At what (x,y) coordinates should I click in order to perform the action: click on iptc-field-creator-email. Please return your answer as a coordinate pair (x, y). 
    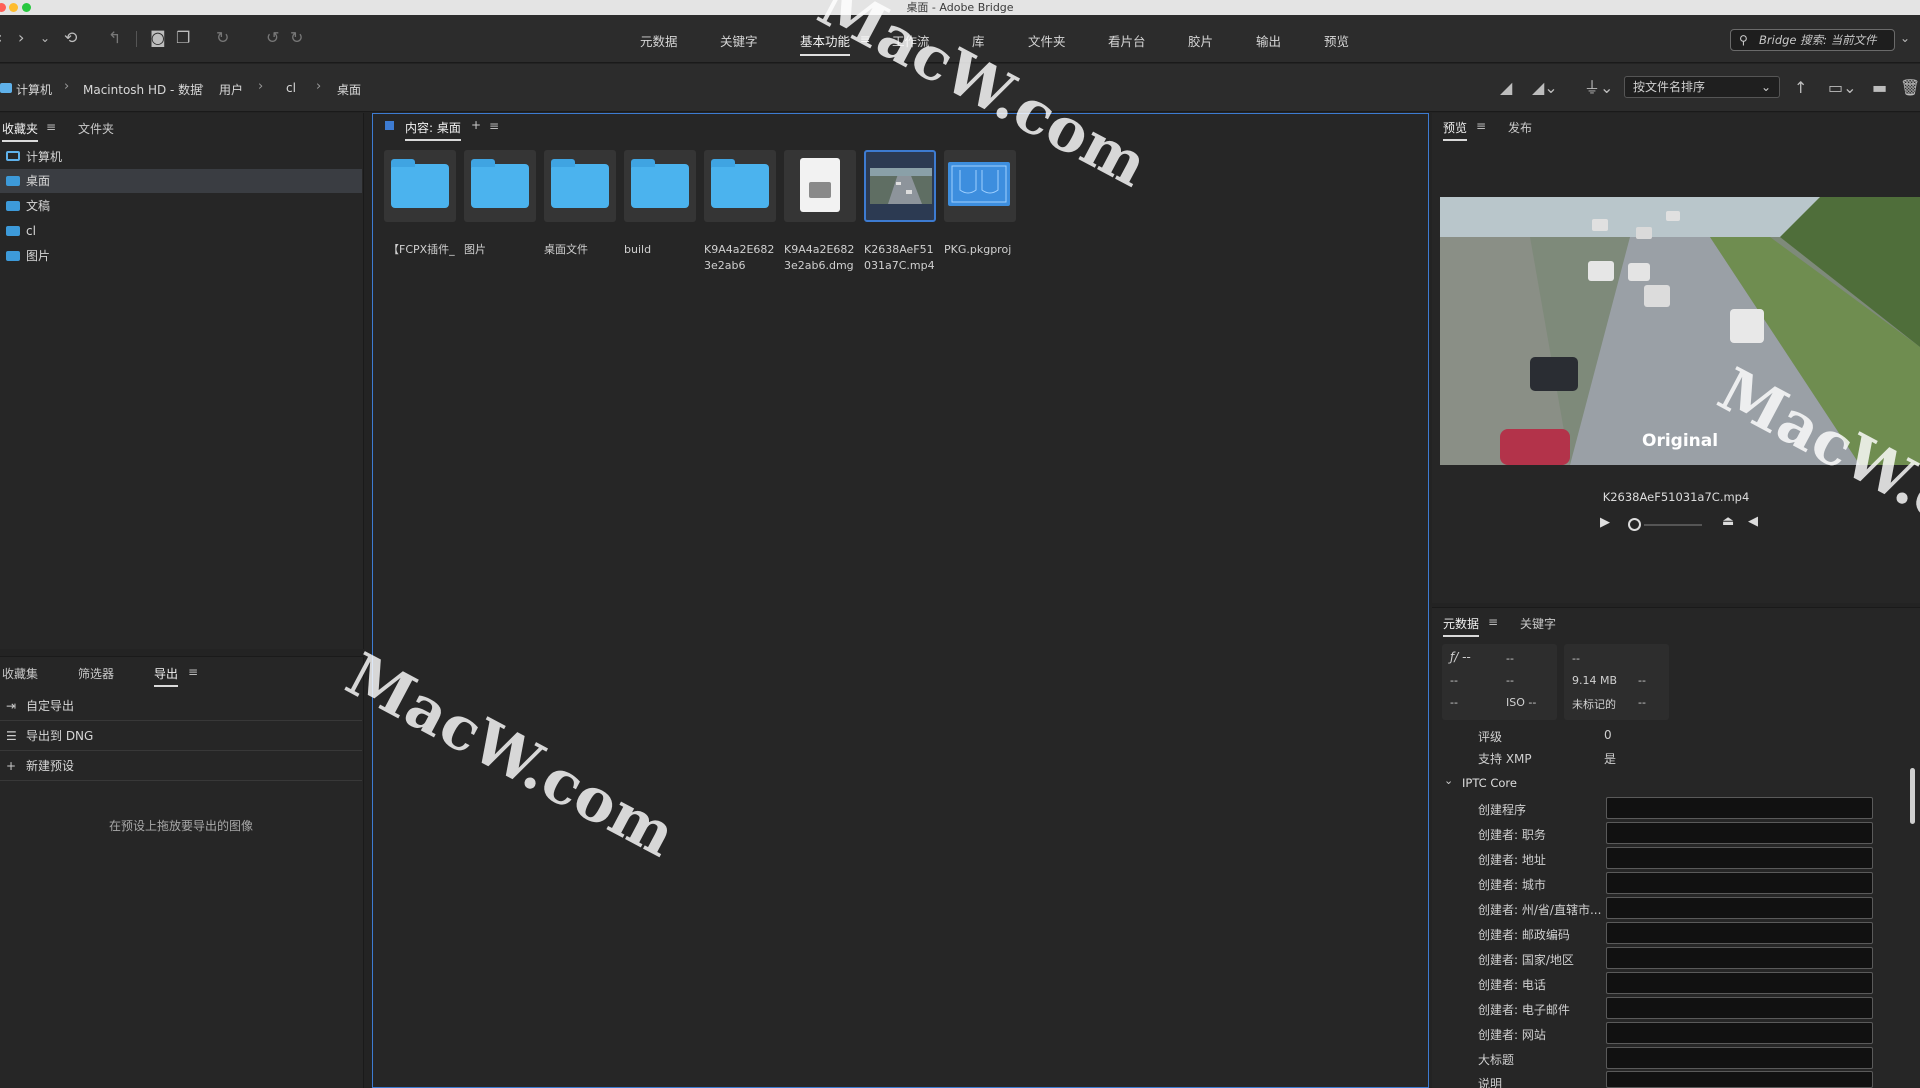
    Looking at the image, I should click on (1739, 1008).